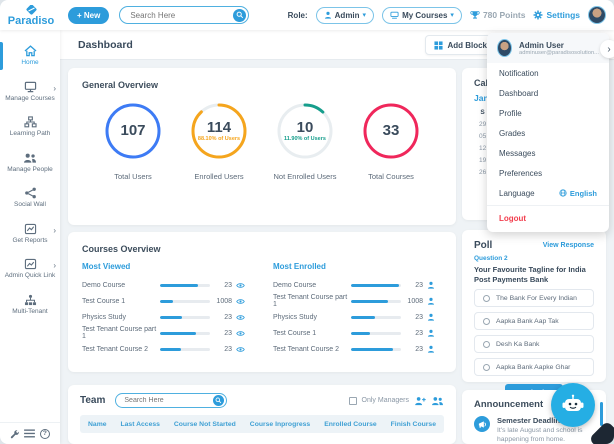 This screenshot has height=444, width=614. I want to click on new-button: + New, so click(89, 15).